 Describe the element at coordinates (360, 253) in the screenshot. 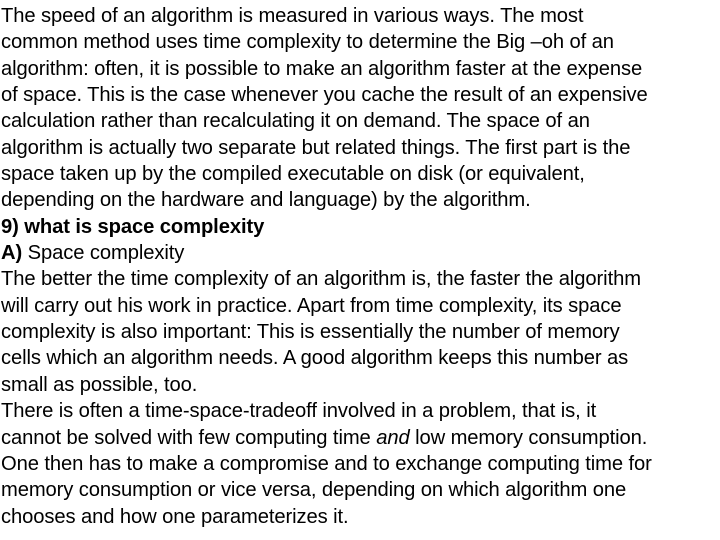

I see `answer-line: A) Space complexity` at that location.